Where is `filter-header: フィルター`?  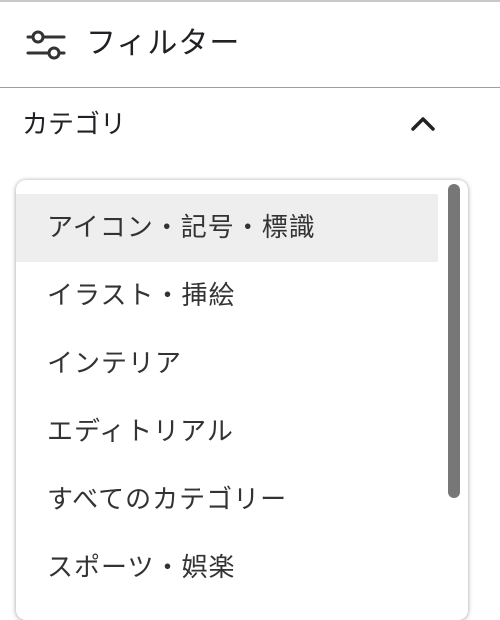 filter-header: フィルター is located at coordinates (250, 45).